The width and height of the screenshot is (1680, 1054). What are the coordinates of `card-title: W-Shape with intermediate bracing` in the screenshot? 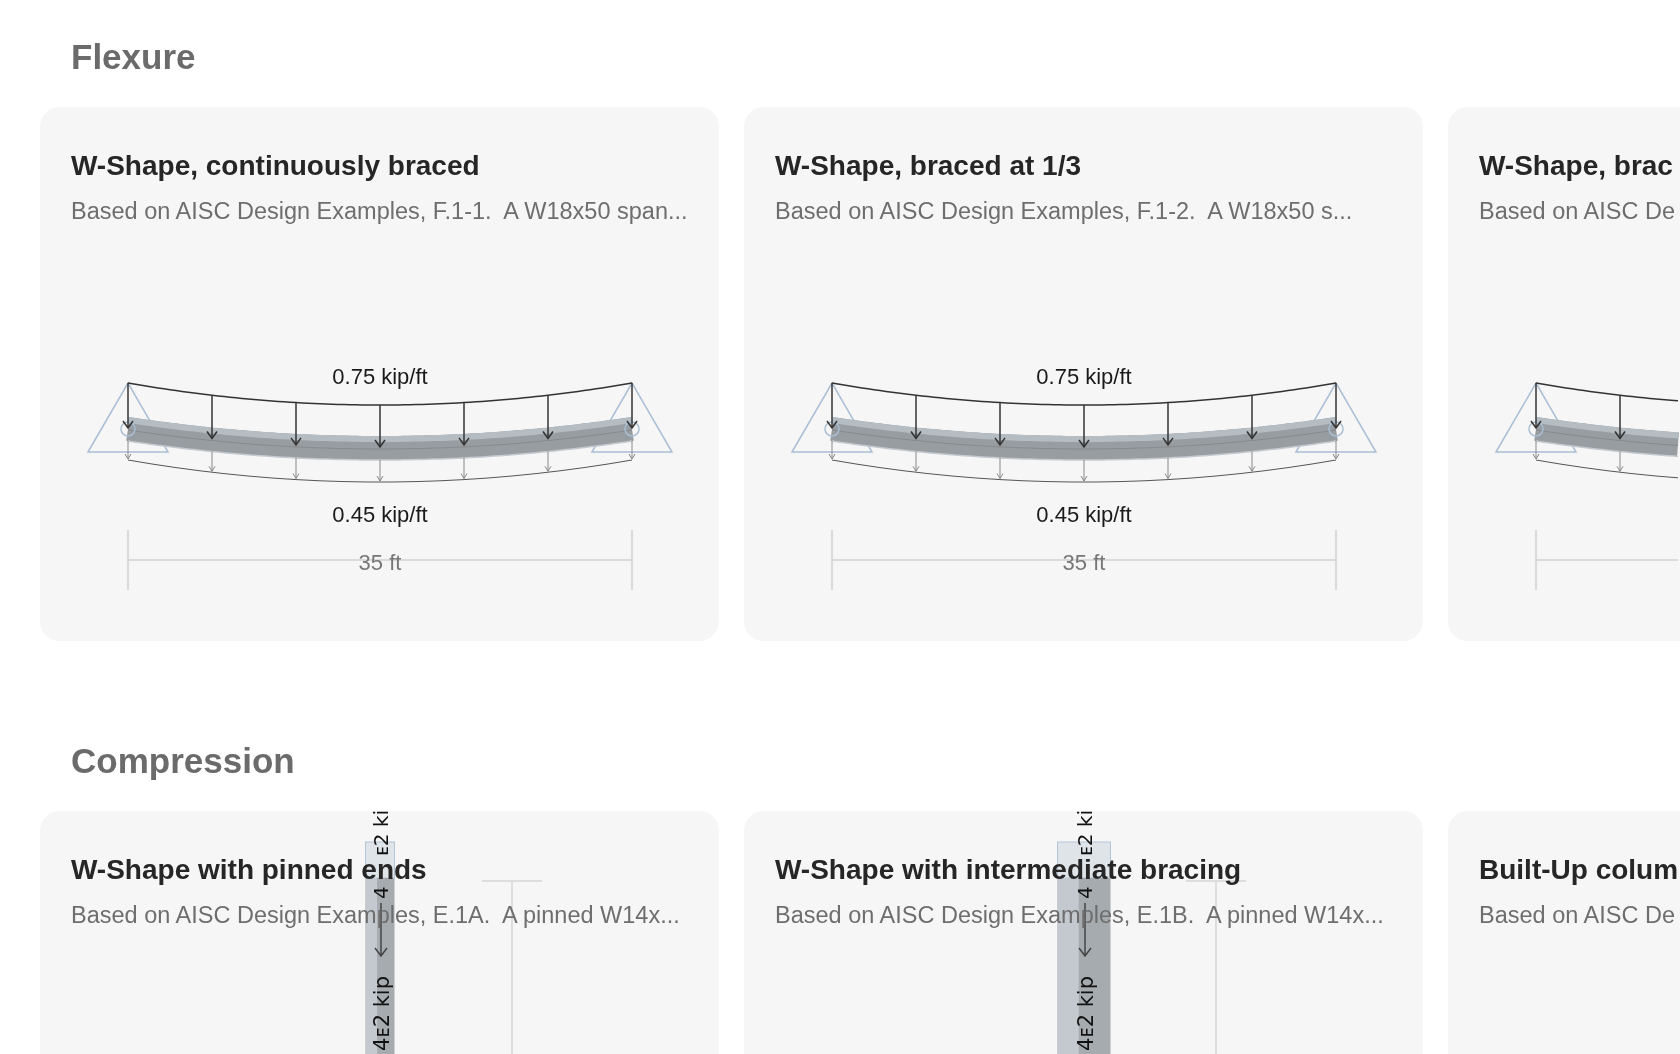 It's located at (1008, 870).